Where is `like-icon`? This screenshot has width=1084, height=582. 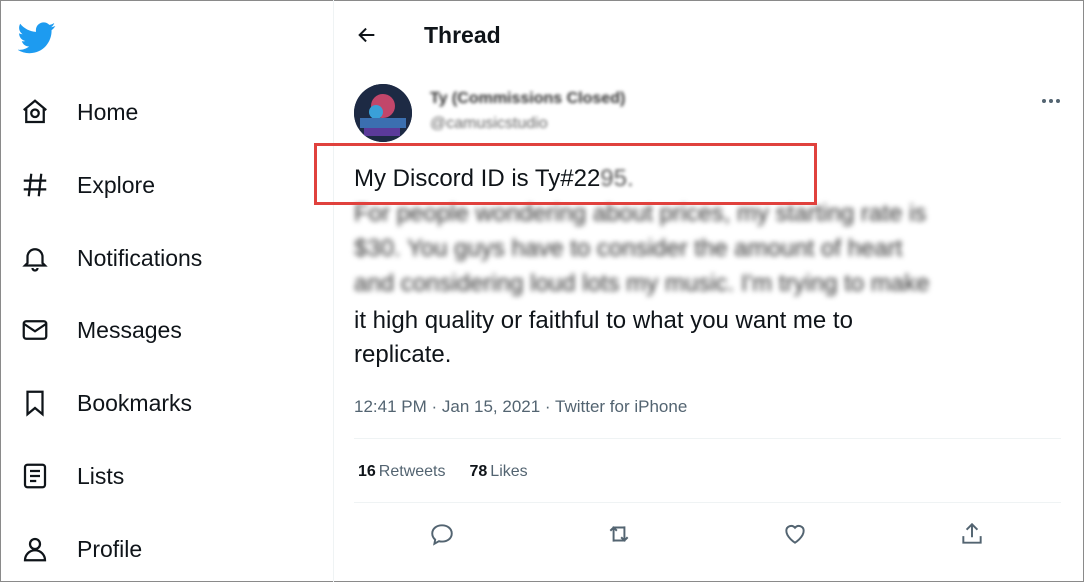
like-icon is located at coordinates (795, 536).